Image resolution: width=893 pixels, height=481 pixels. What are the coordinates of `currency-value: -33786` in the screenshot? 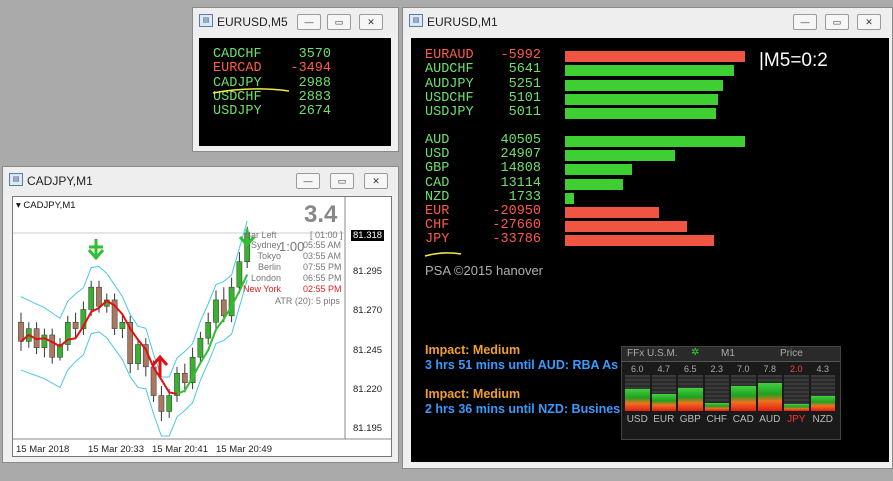 It's located at (516, 240).